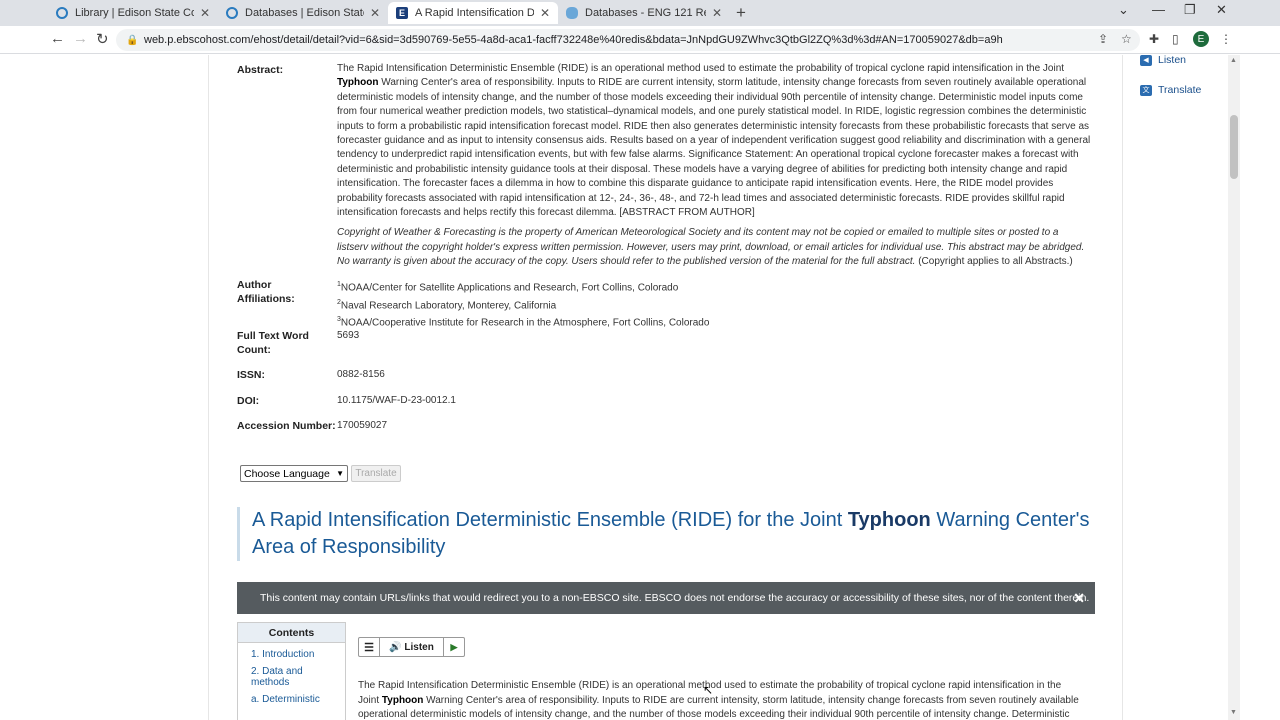 The image size is (1280, 720). Describe the element at coordinates (741, 13) in the screenshot. I see `new-tab-button: +` at that location.